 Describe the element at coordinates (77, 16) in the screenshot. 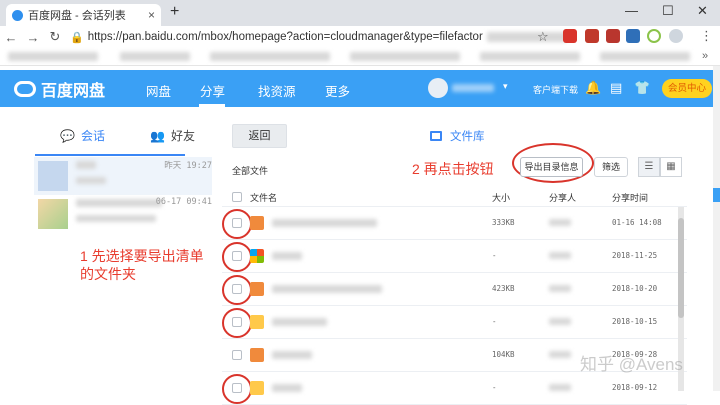

I see `tab-title: 百度网盘 - 会话列表` at that location.